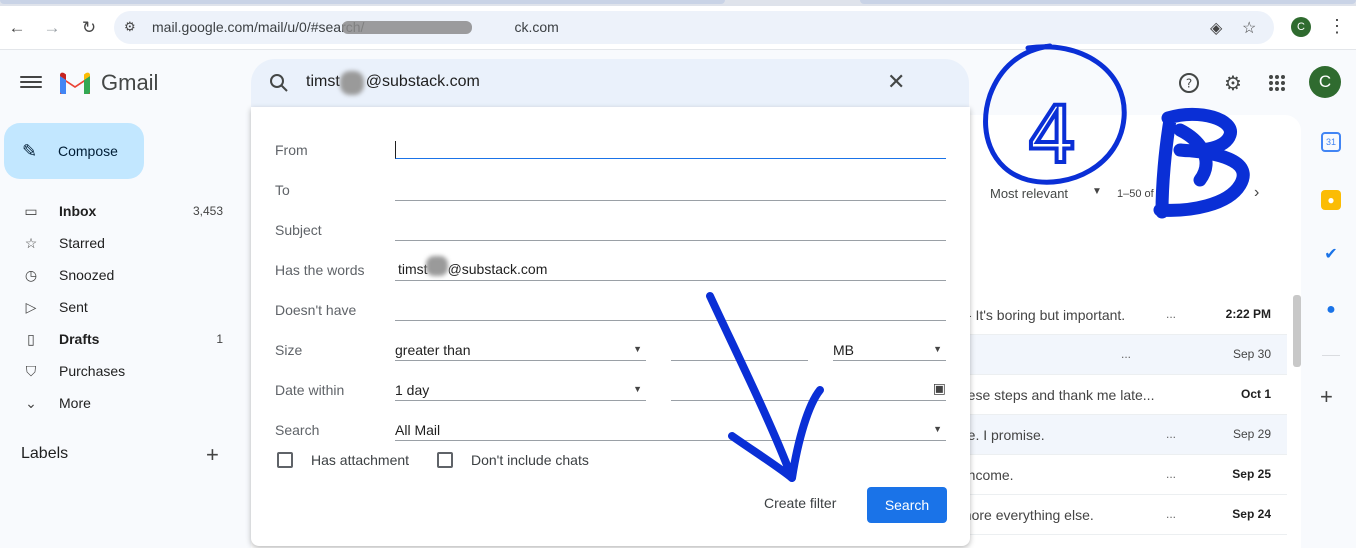 This screenshot has height=548, width=1356. I want to click on compose-button: ✎ Compose, so click(74, 151).